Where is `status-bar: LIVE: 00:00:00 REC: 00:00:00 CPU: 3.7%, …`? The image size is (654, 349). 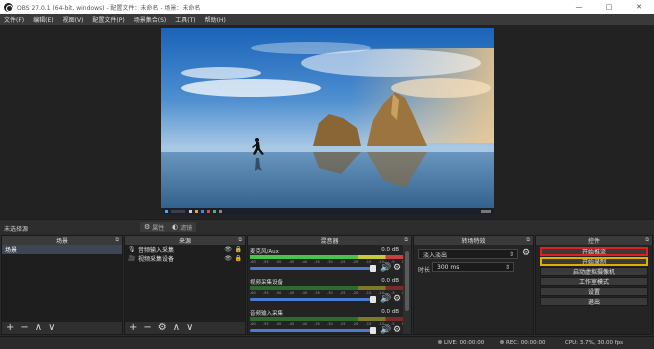
status-bar: LIVE: 00:00:00 REC: 00:00:00 CPU: 3.7%, … is located at coordinates (327, 342).